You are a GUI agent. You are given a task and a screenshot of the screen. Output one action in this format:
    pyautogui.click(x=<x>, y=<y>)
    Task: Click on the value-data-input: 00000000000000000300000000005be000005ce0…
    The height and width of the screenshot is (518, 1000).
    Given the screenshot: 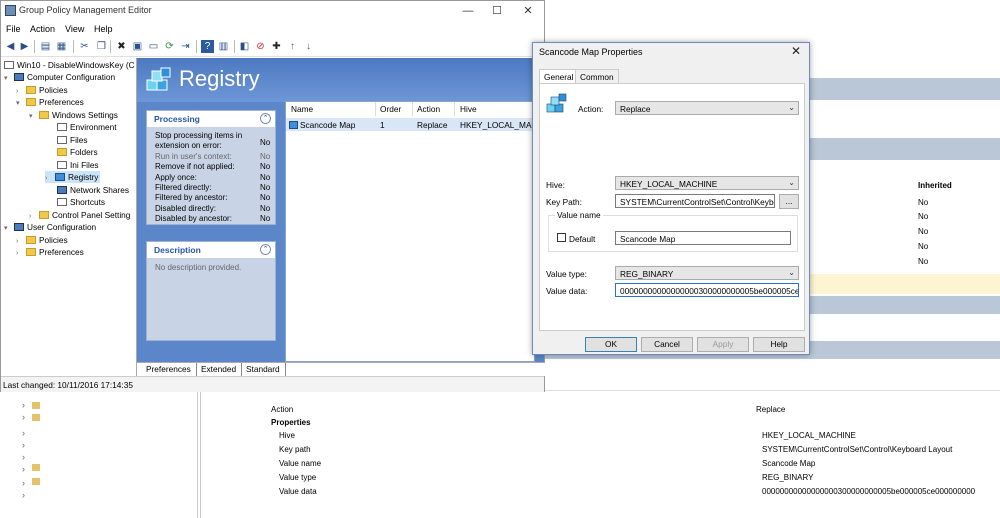 What is the action you would take?
    pyautogui.click(x=707, y=290)
    